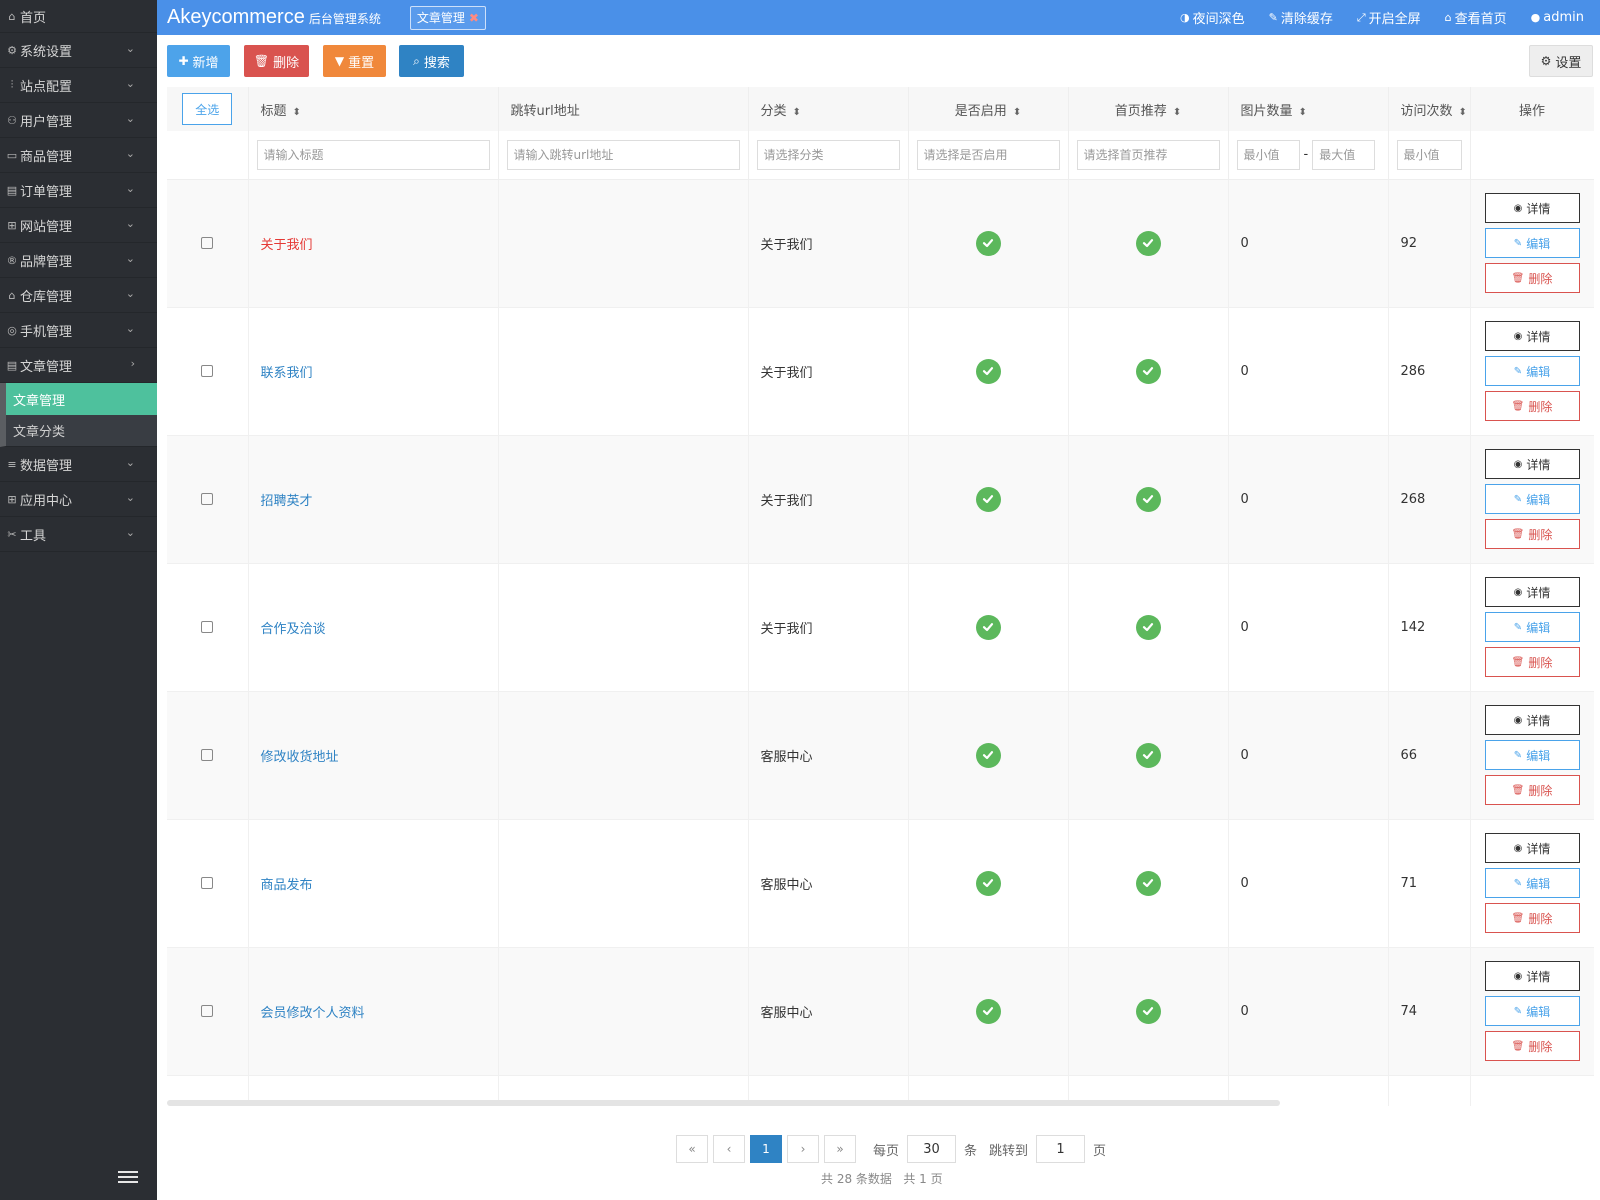 Image resolution: width=1600 pixels, height=1200 pixels. What do you see at coordinates (78, 190) in the screenshot?
I see `sidebar-item-order: ▤ 订单管理 ⌄` at bounding box center [78, 190].